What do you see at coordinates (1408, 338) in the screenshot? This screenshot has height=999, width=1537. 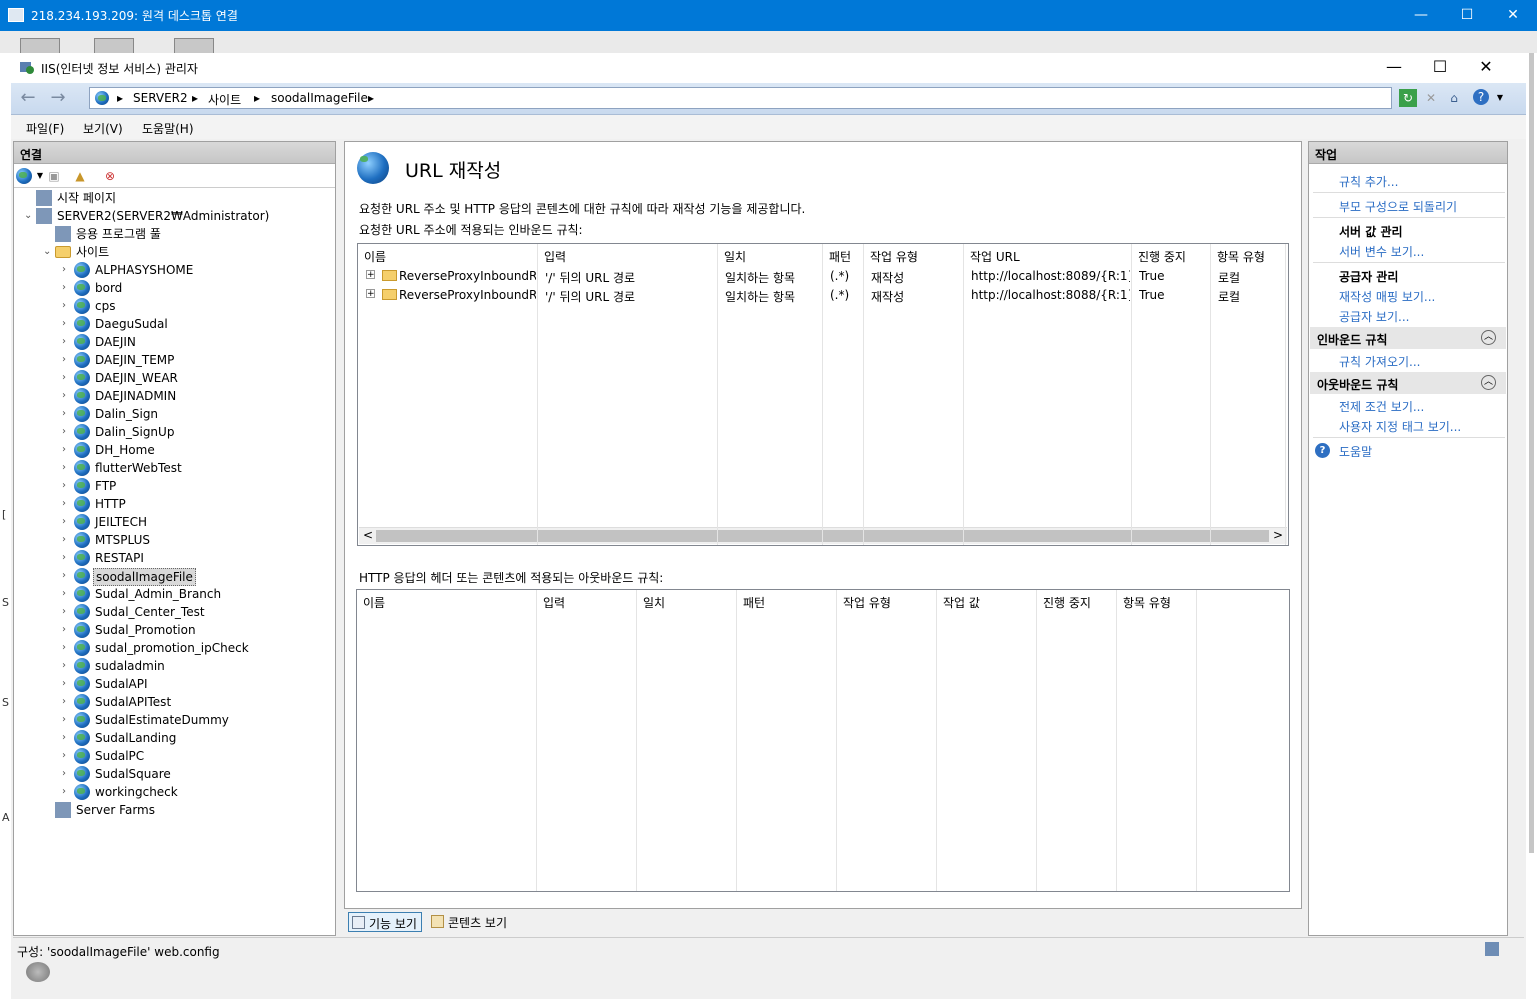 I see `inbound-rules-section: 인바운드 규칙 ︿` at bounding box center [1408, 338].